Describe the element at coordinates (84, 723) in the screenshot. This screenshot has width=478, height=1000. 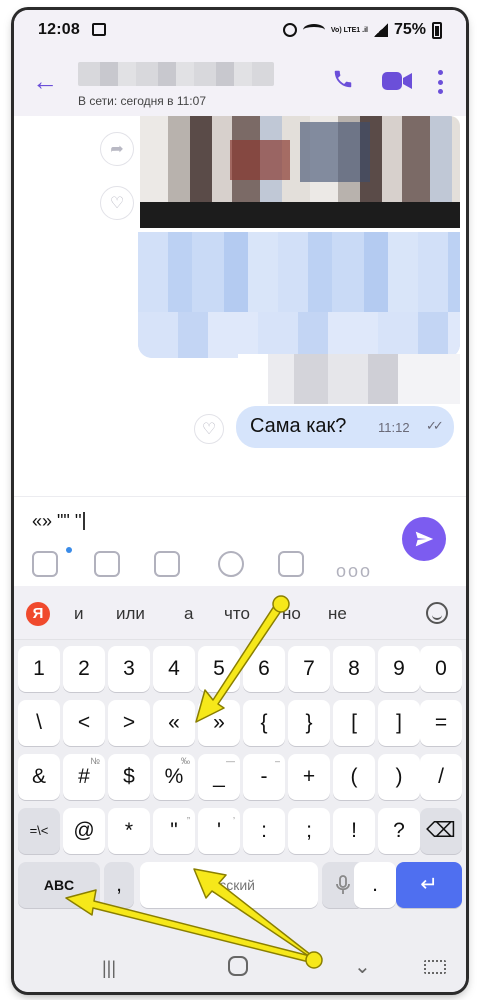
I see `key-less-than: <` at that location.